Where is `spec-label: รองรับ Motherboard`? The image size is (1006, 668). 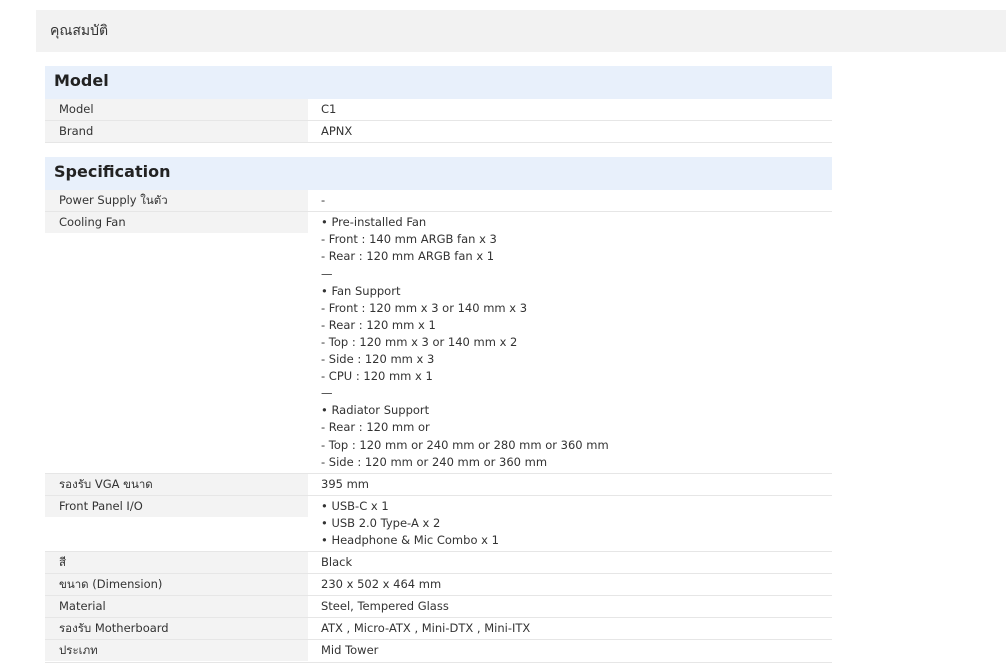
spec-label: รองรับ Motherboard is located at coordinates (176, 629).